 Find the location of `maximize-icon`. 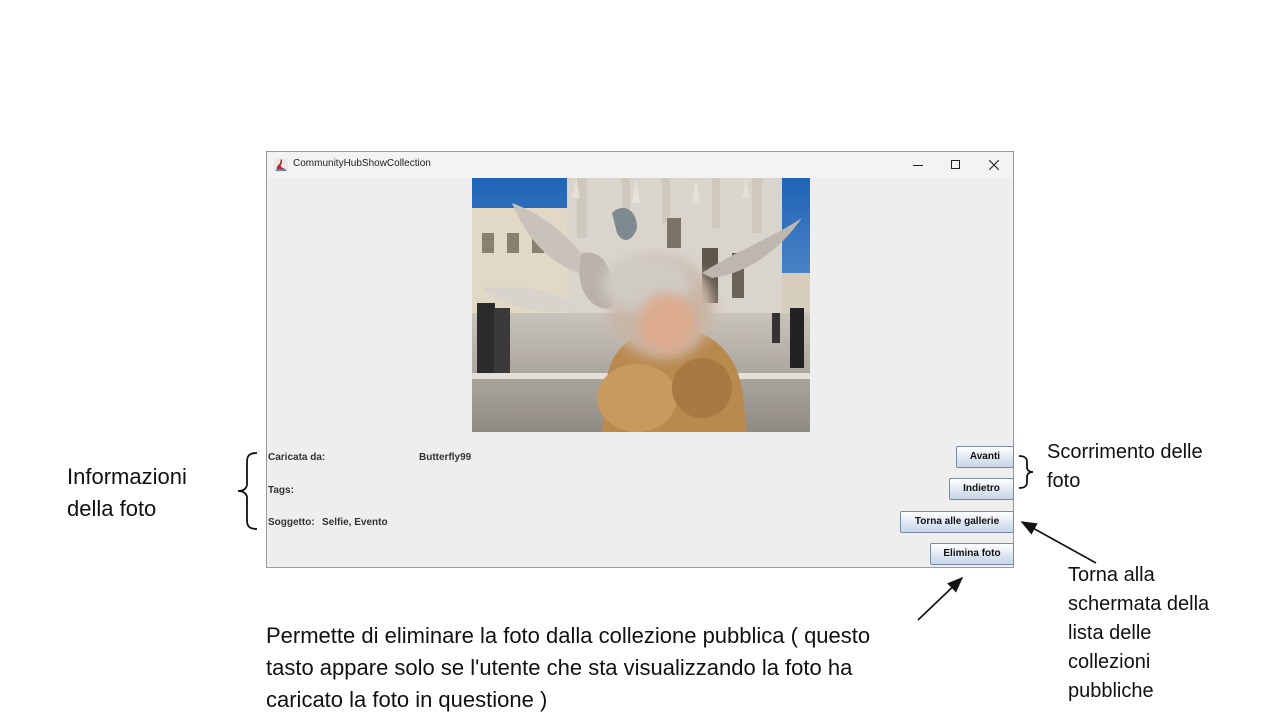

maximize-icon is located at coordinates (955, 164).